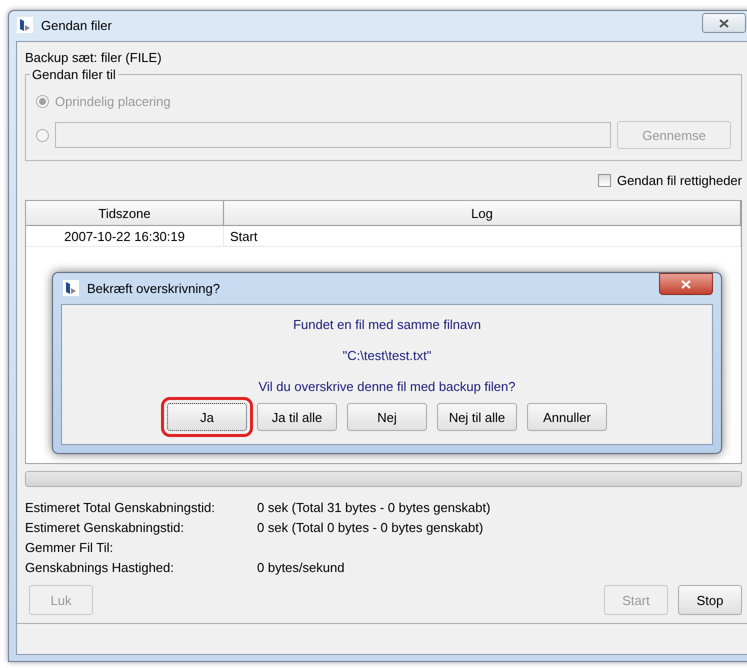  What do you see at coordinates (113, 101) in the screenshot?
I see `radio-label: Oprindelig placering` at bounding box center [113, 101].